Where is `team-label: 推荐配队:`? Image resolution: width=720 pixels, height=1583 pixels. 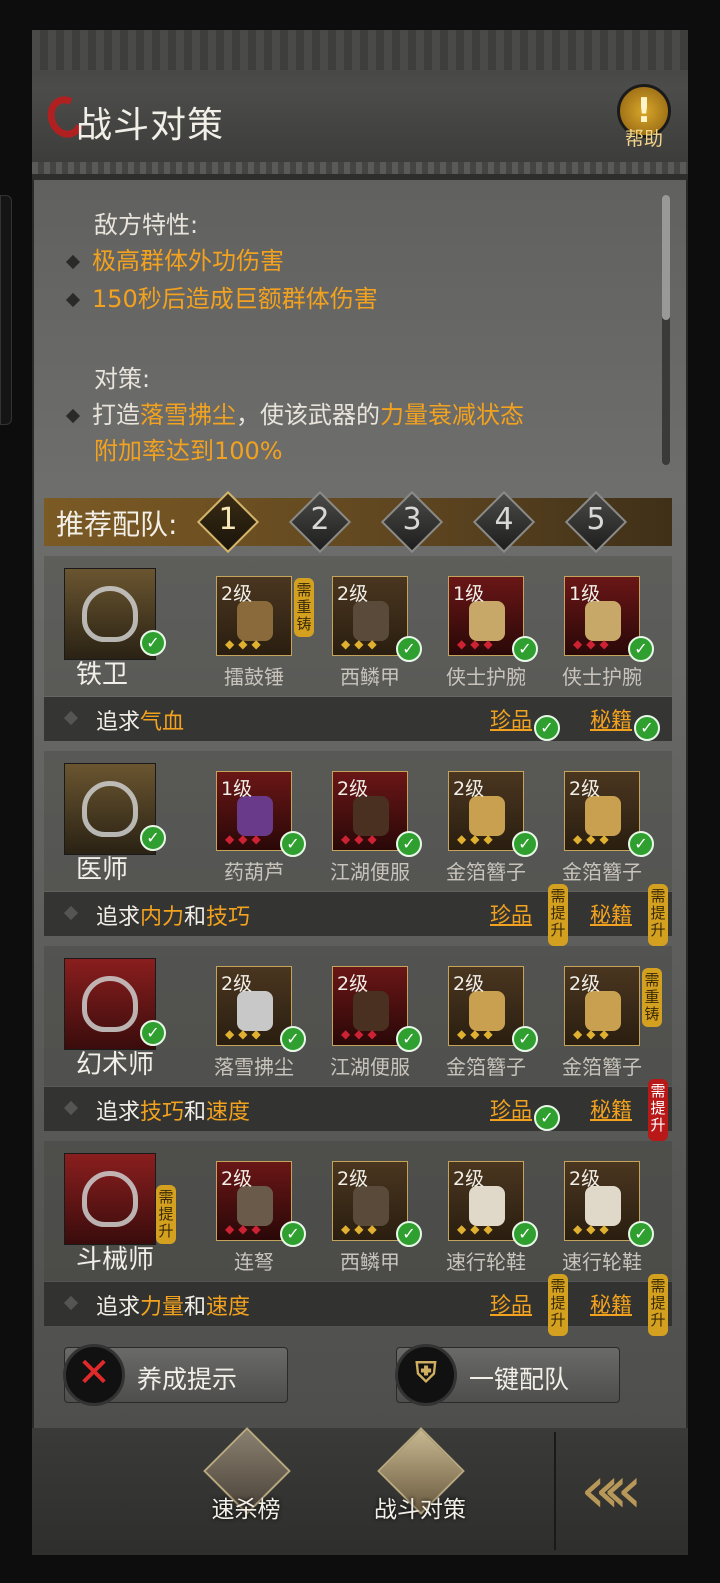 team-label: 推荐配队: is located at coordinates (117, 524).